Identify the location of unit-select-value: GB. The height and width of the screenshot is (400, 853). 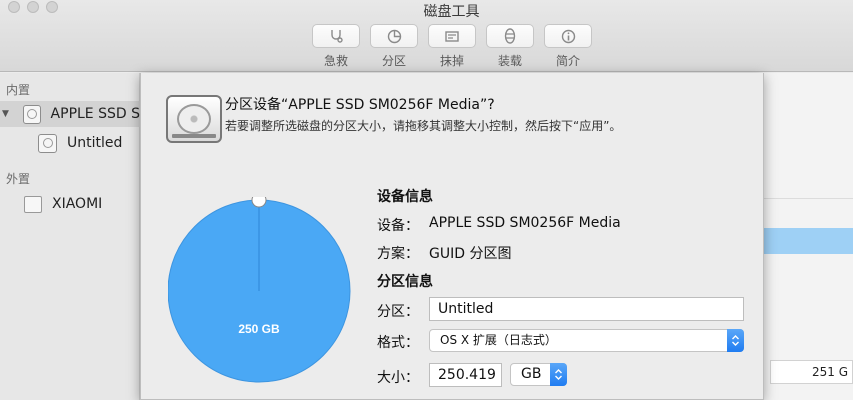
(531, 374).